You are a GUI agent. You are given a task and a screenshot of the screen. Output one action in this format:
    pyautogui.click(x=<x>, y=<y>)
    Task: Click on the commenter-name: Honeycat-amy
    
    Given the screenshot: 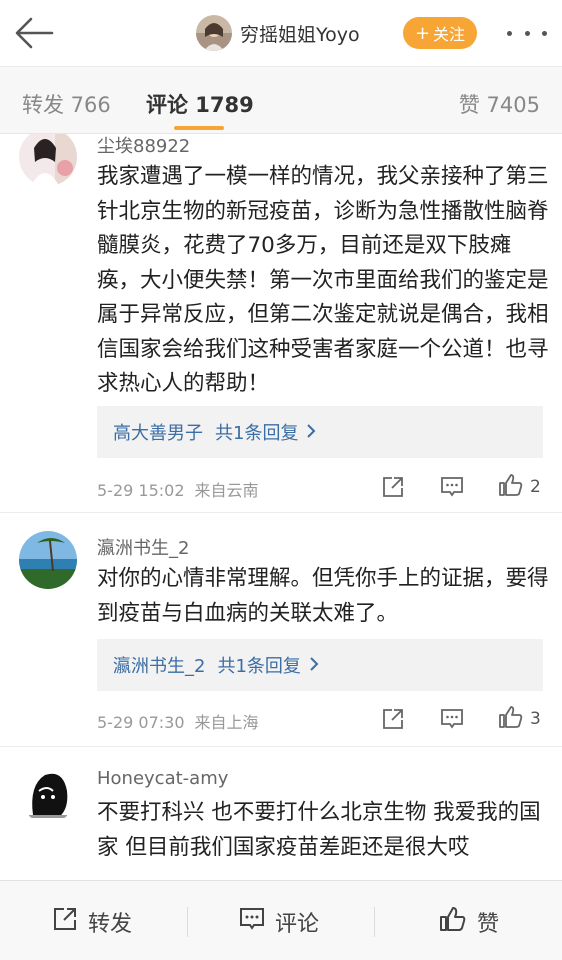 What is the action you would take?
    pyautogui.click(x=162, y=778)
    